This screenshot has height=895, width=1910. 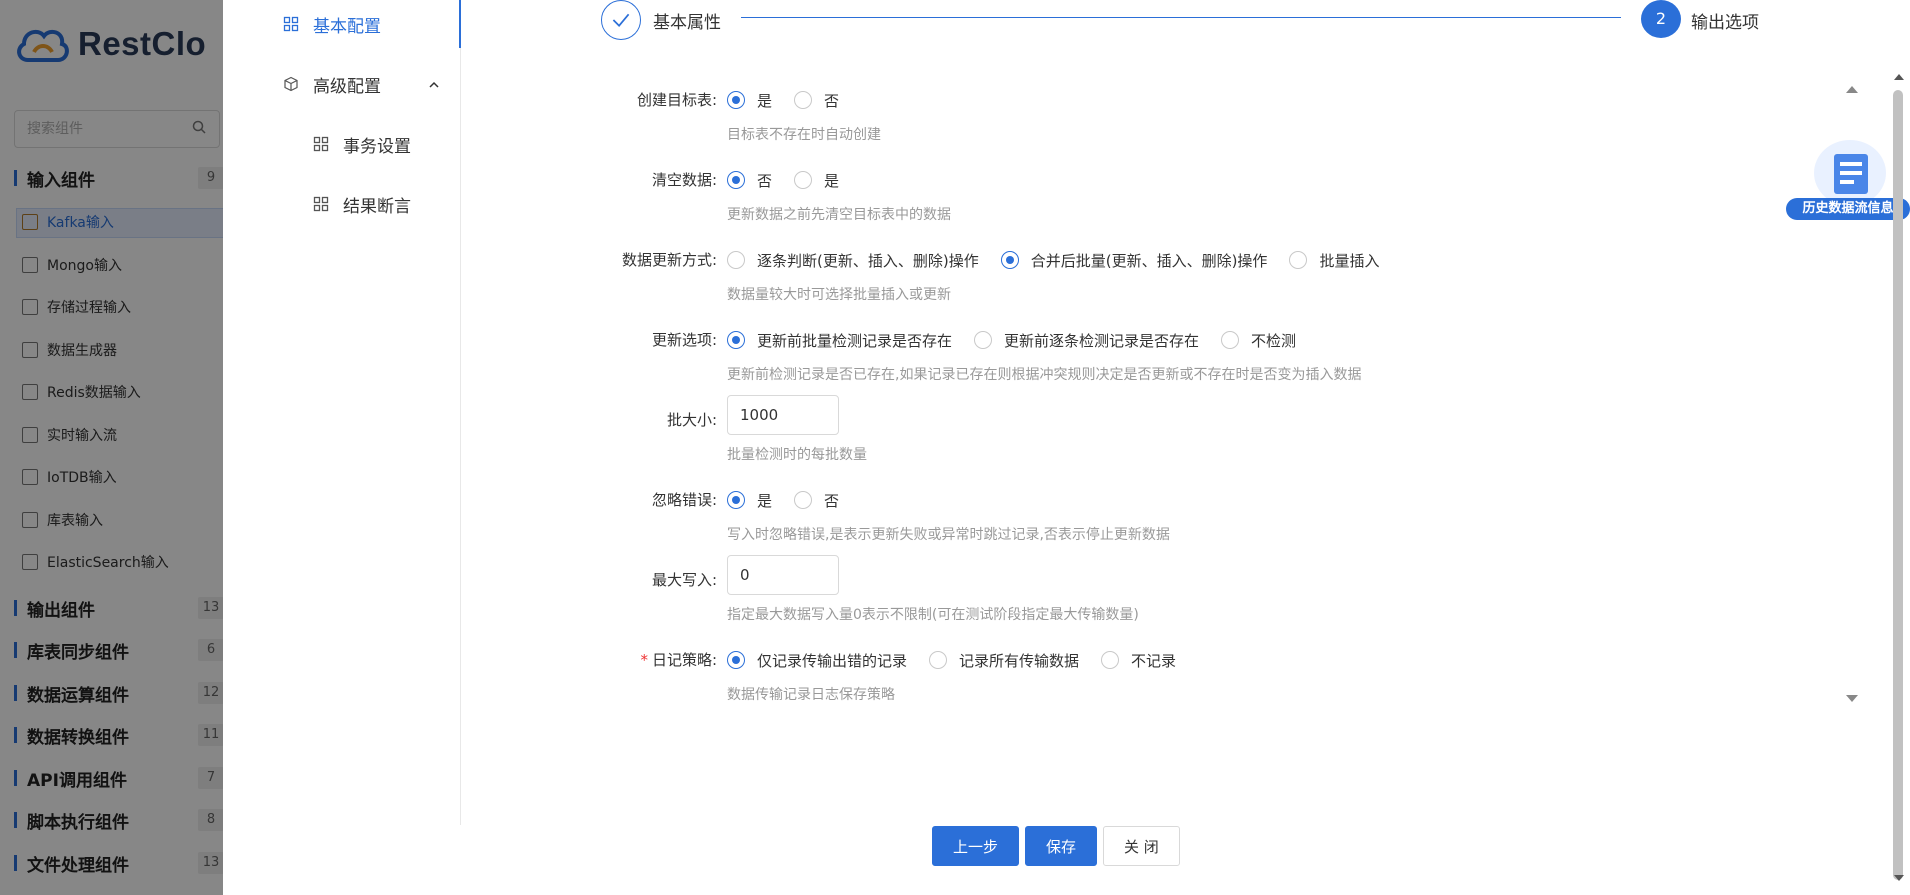 I want to click on ignore-error-row: 忽略错误: 是 否, so click(x=1053, y=500).